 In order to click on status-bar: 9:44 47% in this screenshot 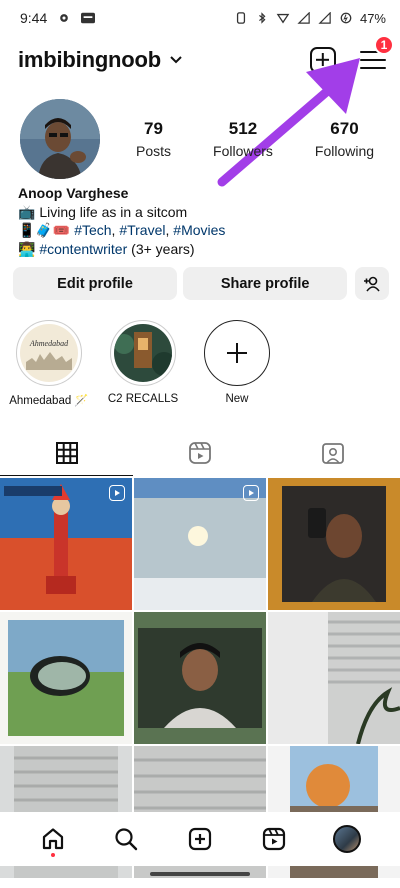, I will do `click(200, 18)`.